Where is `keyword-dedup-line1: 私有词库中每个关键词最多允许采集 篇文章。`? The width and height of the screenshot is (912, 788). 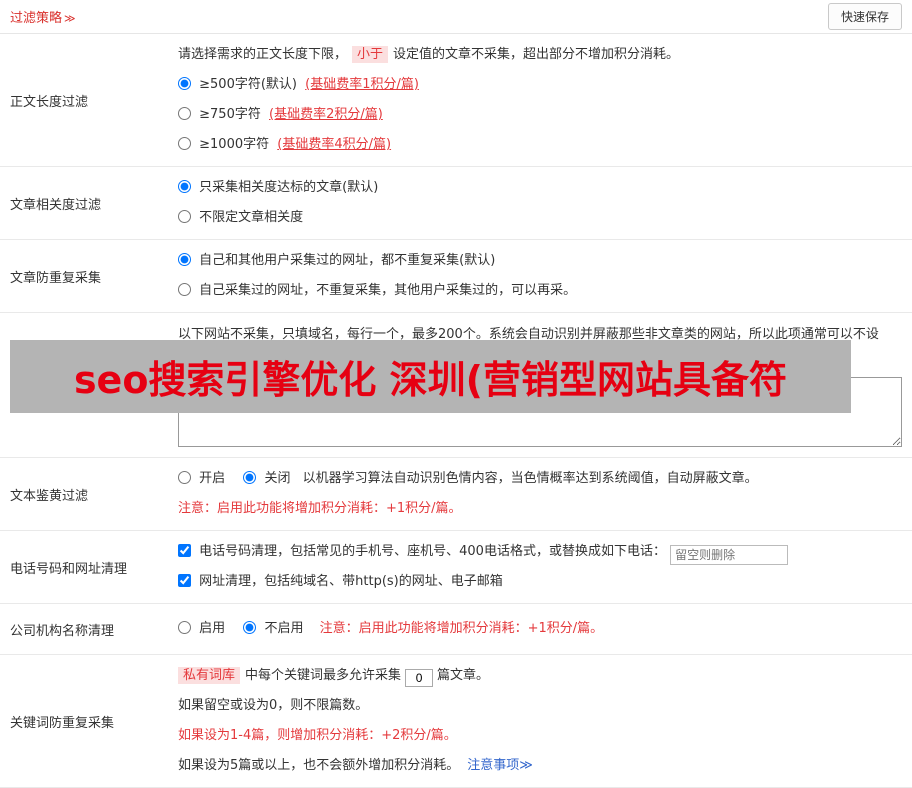
keyword-dedup-line1: 私有词库中每个关键词最多允许采集 篇文章。 is located at coordinates (540, 676).